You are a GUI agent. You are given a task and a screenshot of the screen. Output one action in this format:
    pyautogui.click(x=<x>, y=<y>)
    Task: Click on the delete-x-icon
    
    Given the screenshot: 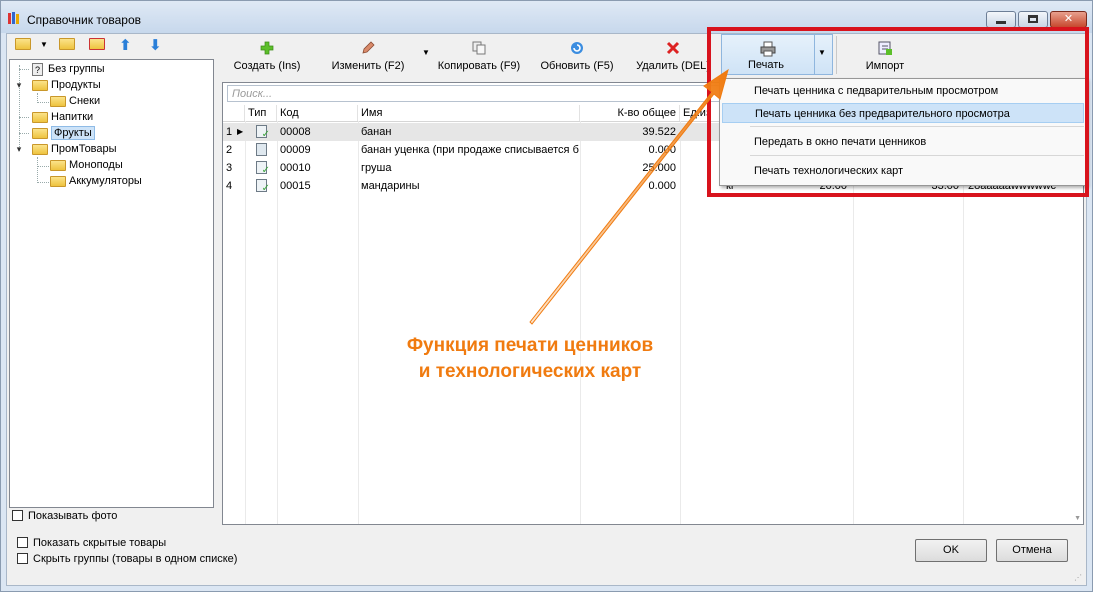 What is the action you would take?
    pyautogui.click(x=673, y=48)
    